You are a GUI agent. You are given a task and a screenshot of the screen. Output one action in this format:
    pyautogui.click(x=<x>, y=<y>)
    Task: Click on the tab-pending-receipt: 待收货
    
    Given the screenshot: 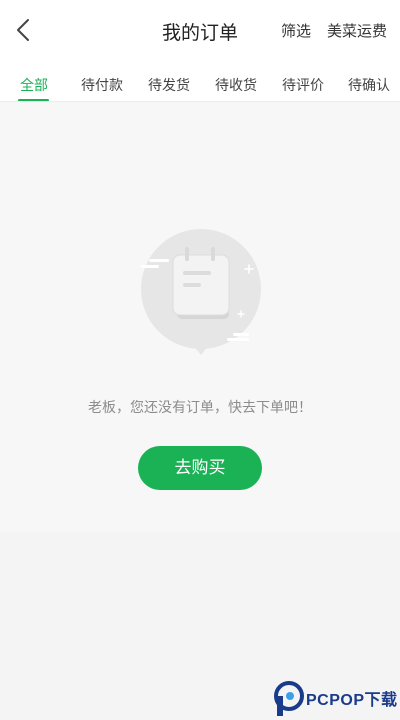 What is the action you would take?
    pyautogui.click(x=236, y=85)
    